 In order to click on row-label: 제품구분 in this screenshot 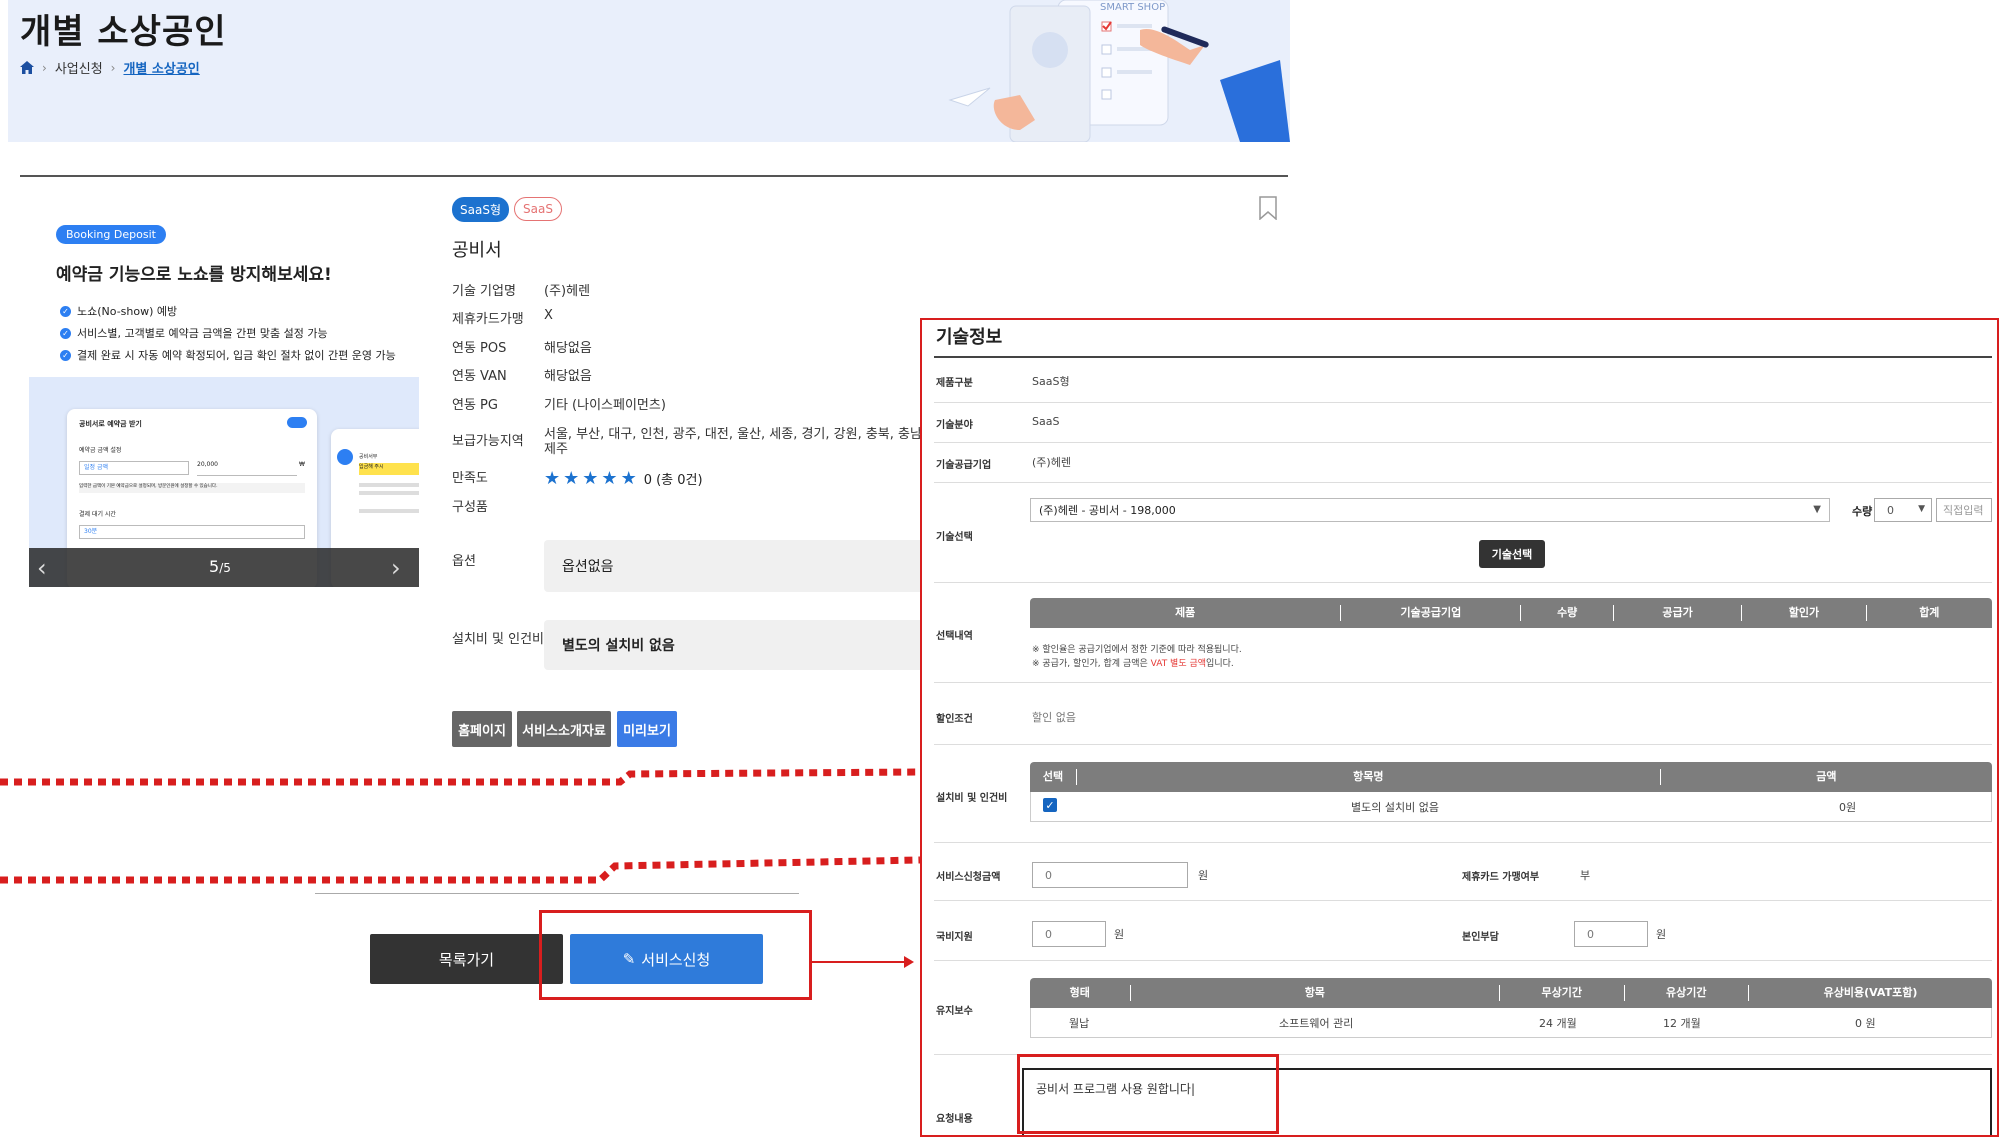, I will do `click(954, 383)`.